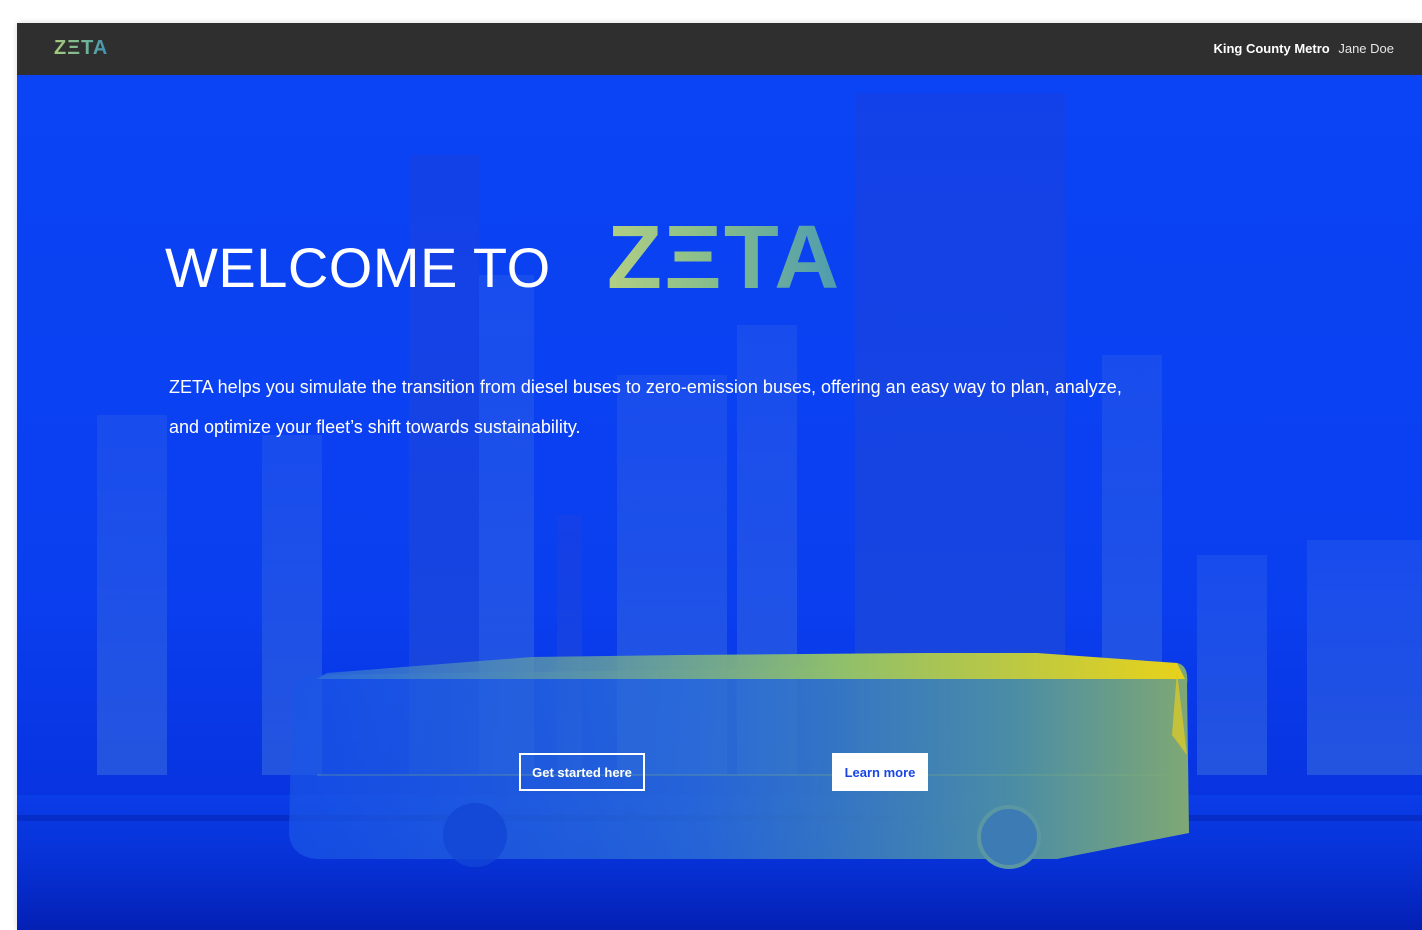  Describe the element at coordinates (1271, 48) in the screenshot. I see `organization-name: King County Metro` at that location.